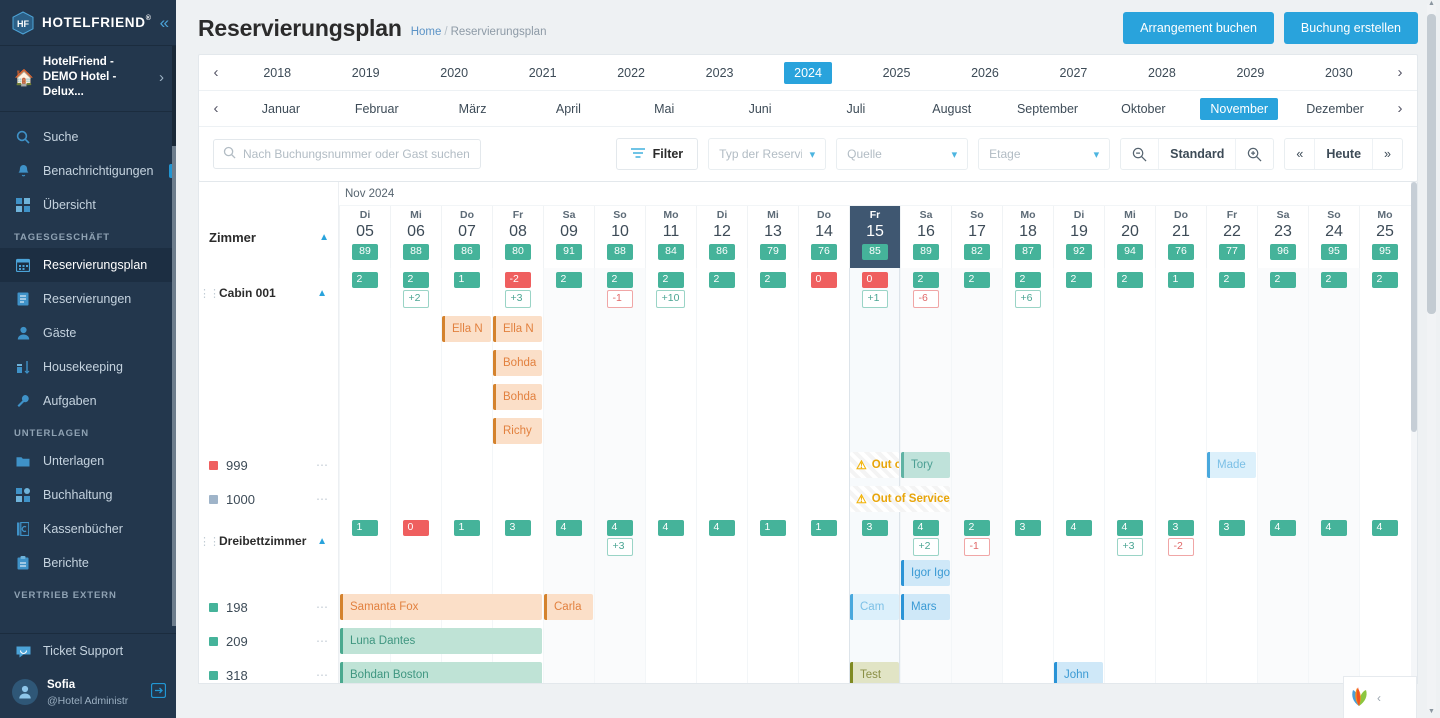 This screenshot has height=718, width=1440. What do you see at coordinates (1400, 108) in the screenshot?
I see `month-next-icon: ›` at bounding box center [1400, 108].